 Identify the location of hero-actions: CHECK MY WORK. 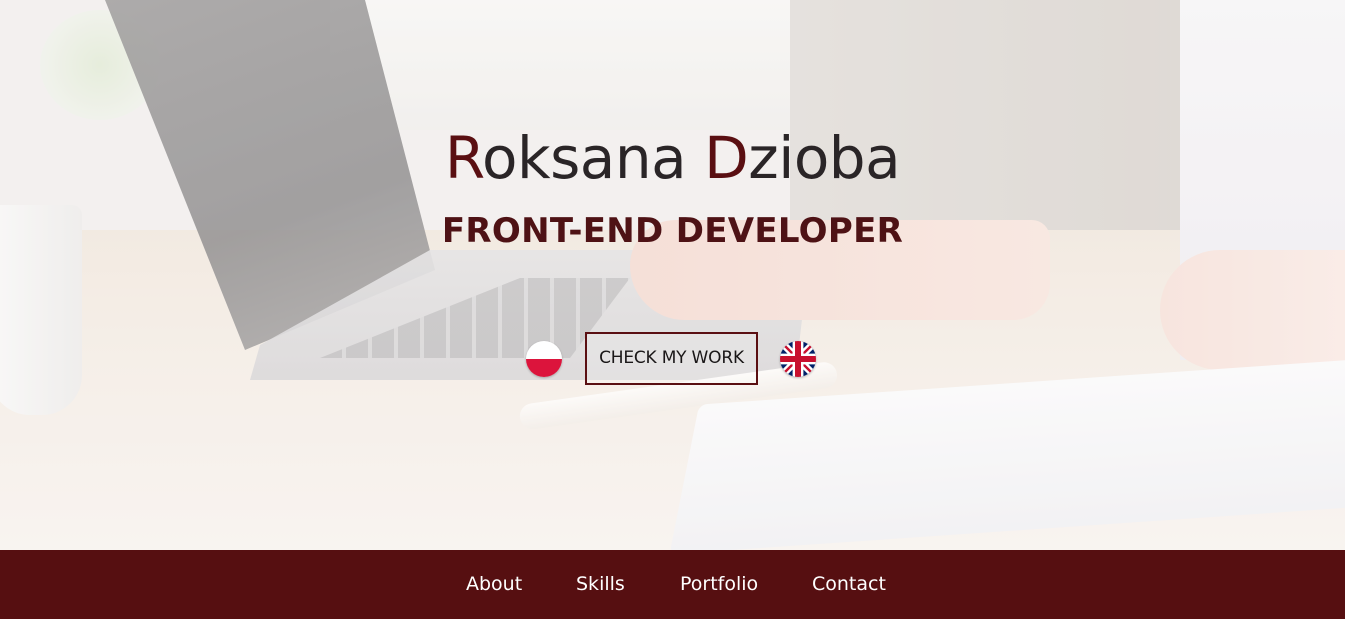
(672, 359).